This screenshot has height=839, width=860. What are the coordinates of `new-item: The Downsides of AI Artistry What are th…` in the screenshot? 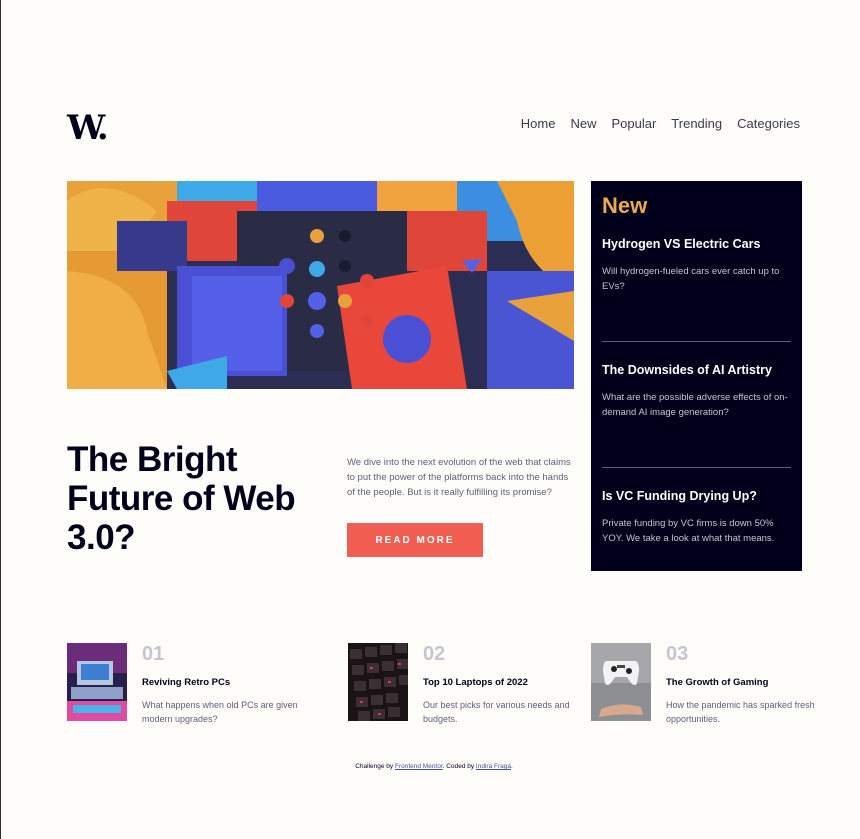 It's located at (696, 415).